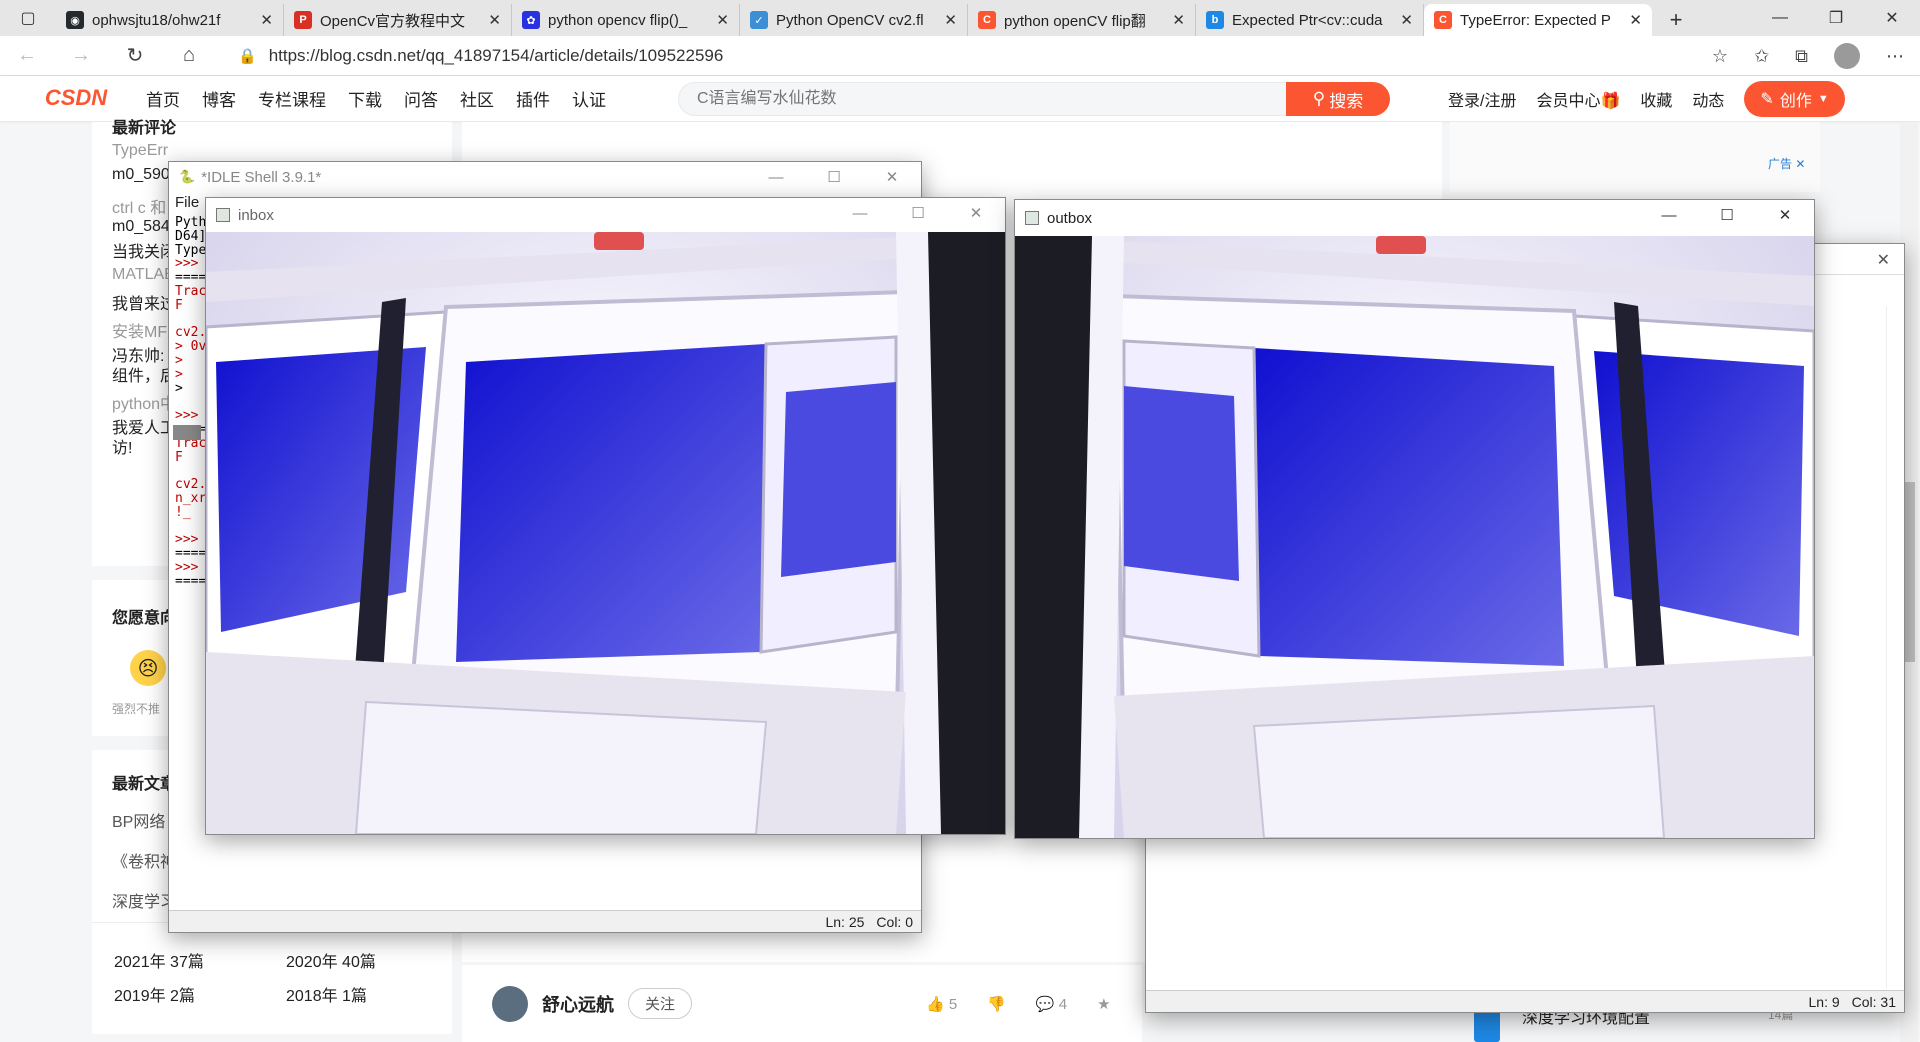  I want to click on comment-line: TypeErr, so click(140, 151).